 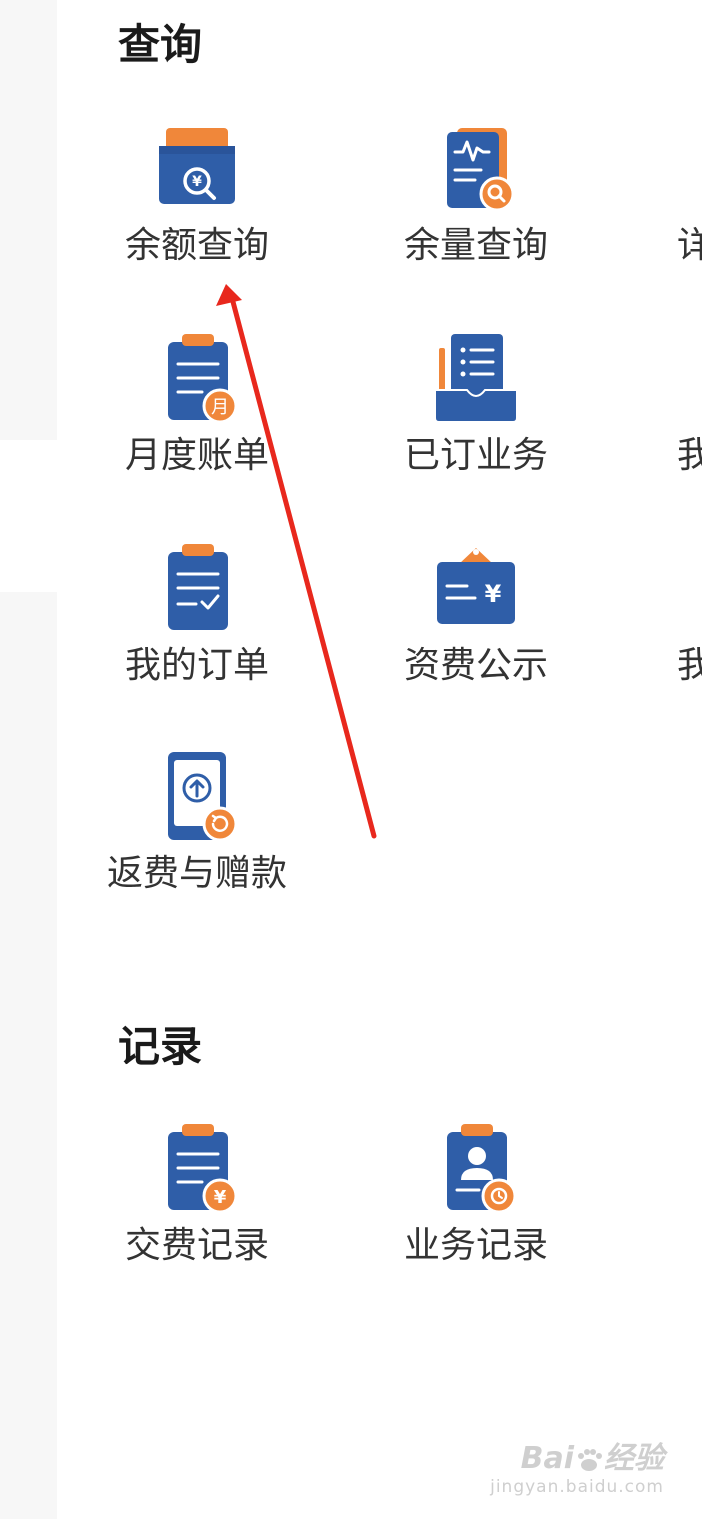 What do you see at coordinates (689, 219) in the screenshot?
I see `tile-detail-cut: 详` at bounding box center [689, 219].